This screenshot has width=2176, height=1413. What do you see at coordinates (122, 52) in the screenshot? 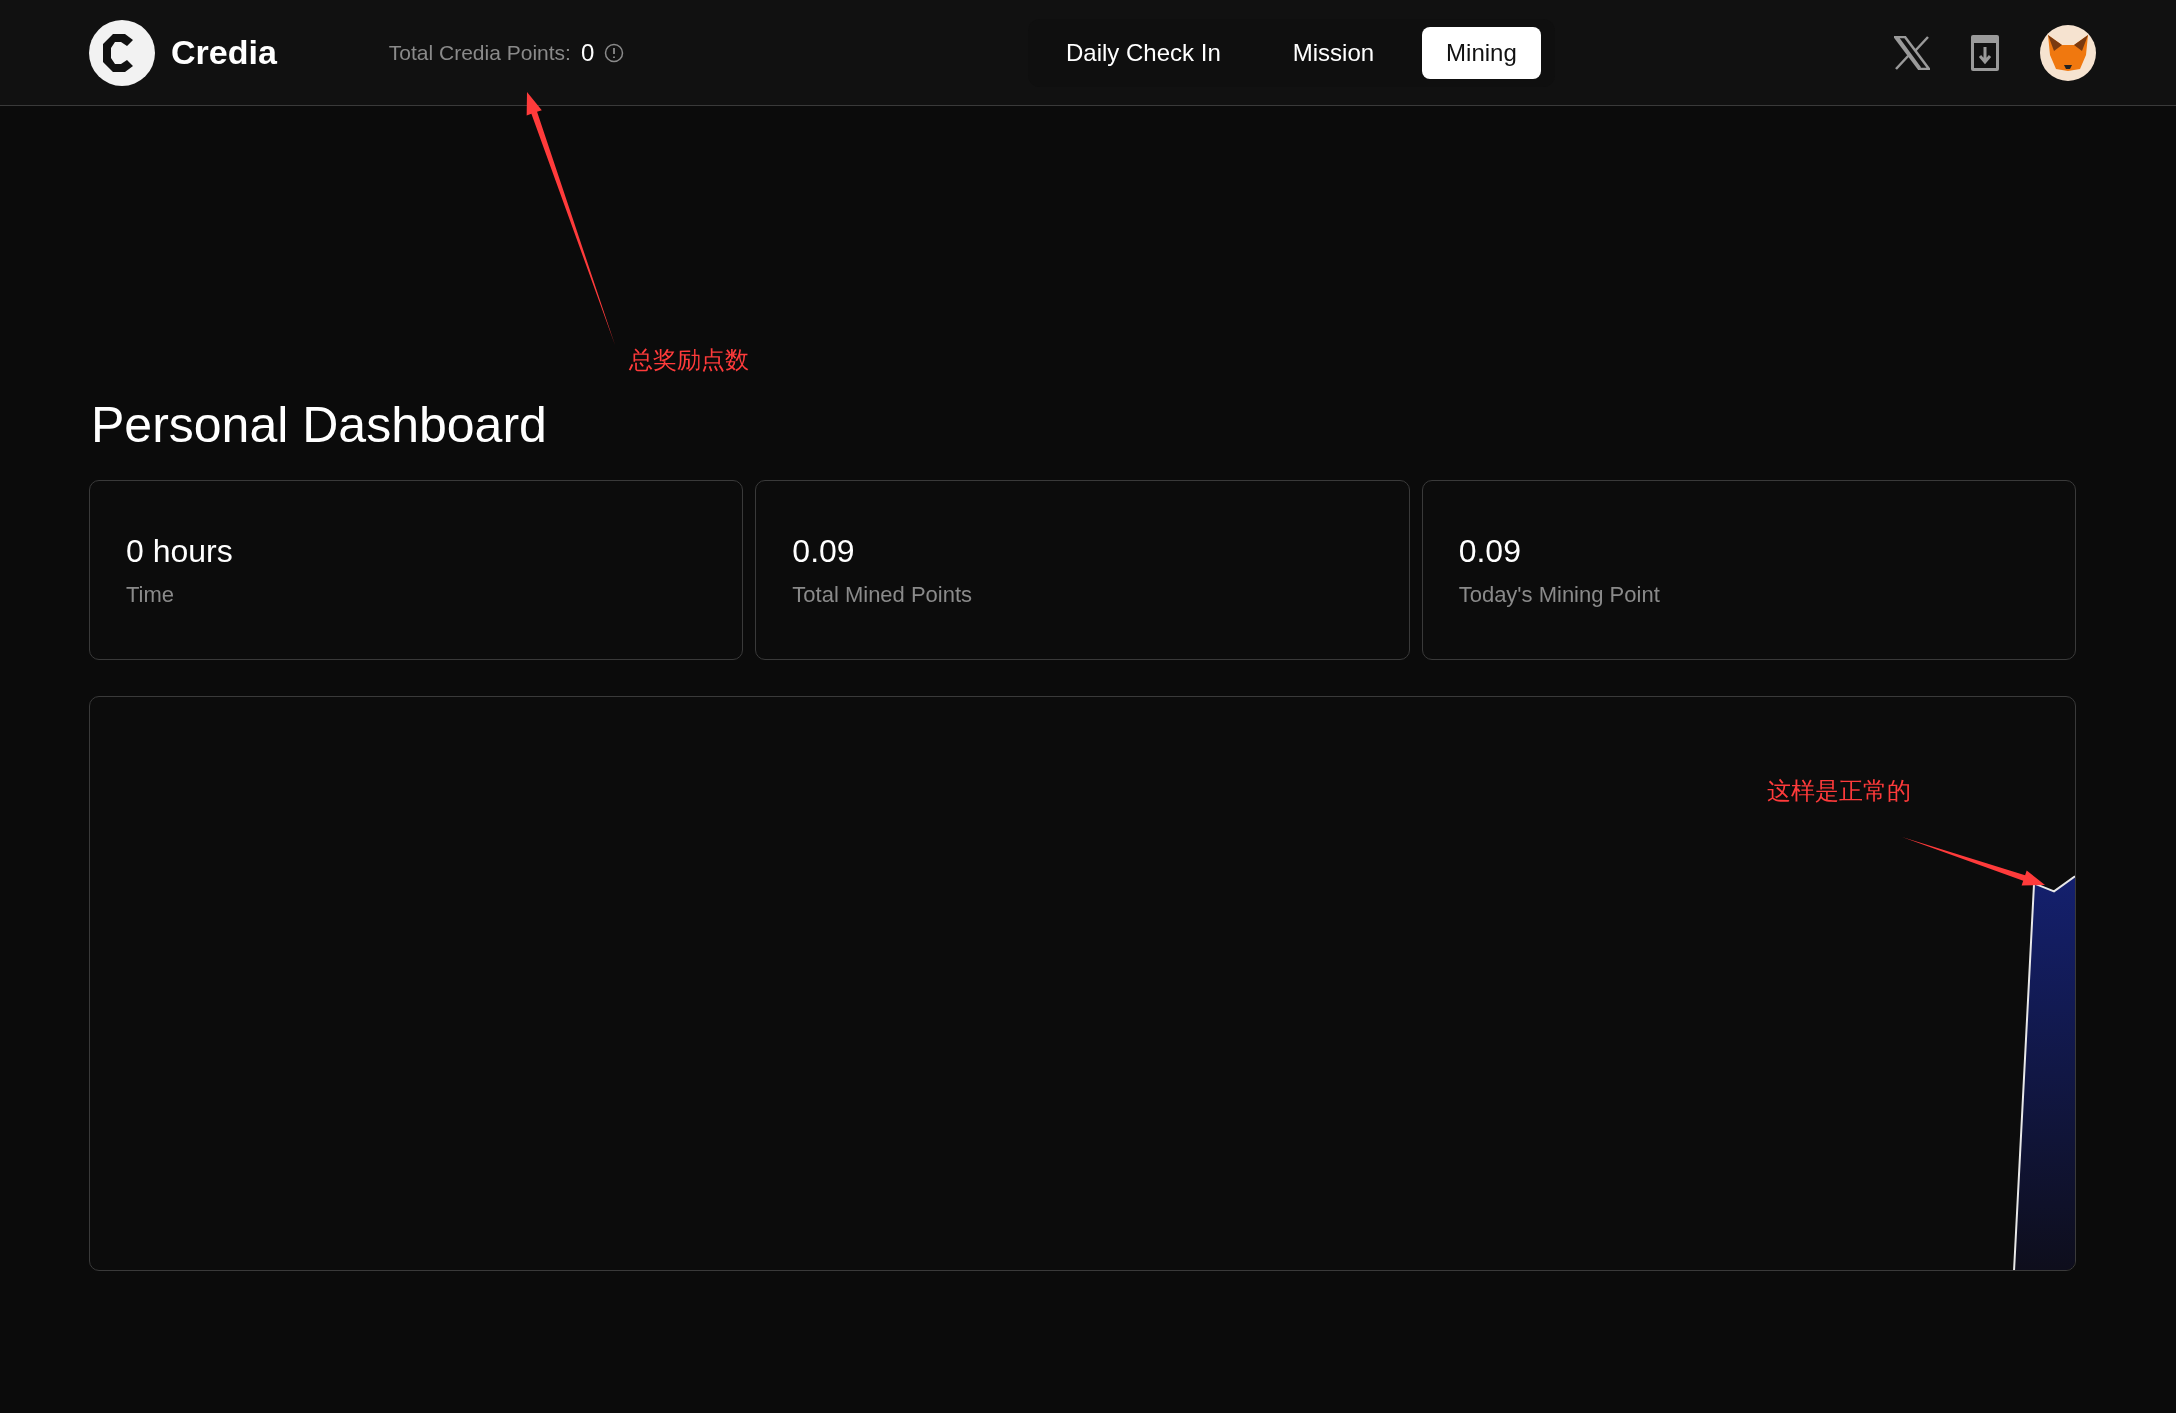
I see `logo-icon` at bounding box center [122, 52].